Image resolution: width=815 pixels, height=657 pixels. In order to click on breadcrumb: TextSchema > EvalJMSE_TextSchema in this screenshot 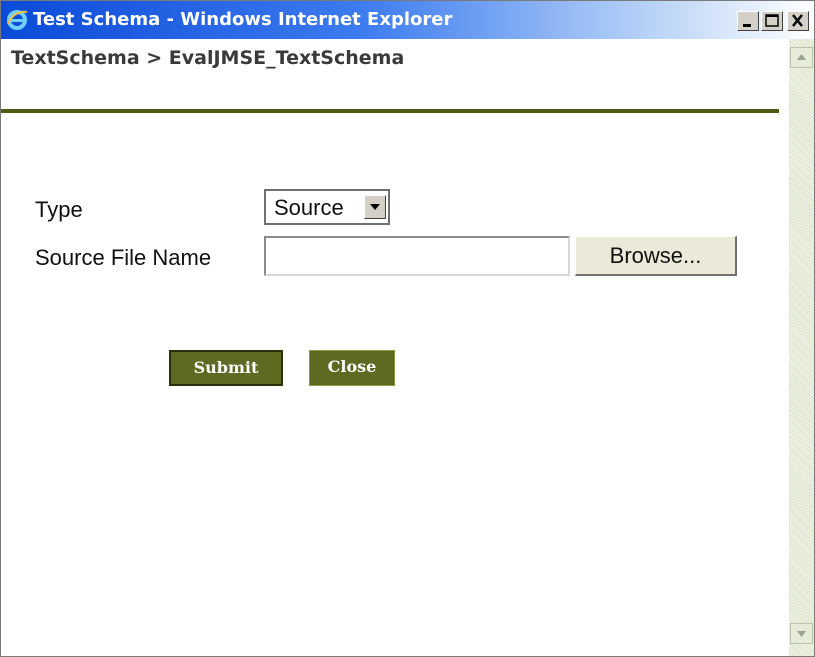, I will do `click(208, 58)`.